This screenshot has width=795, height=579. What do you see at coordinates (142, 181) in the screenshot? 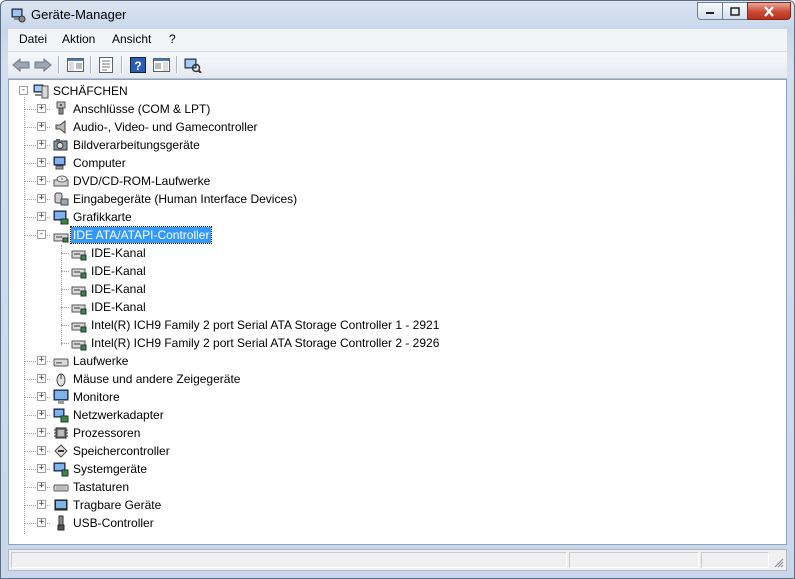
I see `tree-node-label: DVD/CD-ROM-Laufwerke` at bounding box center [142, 181].